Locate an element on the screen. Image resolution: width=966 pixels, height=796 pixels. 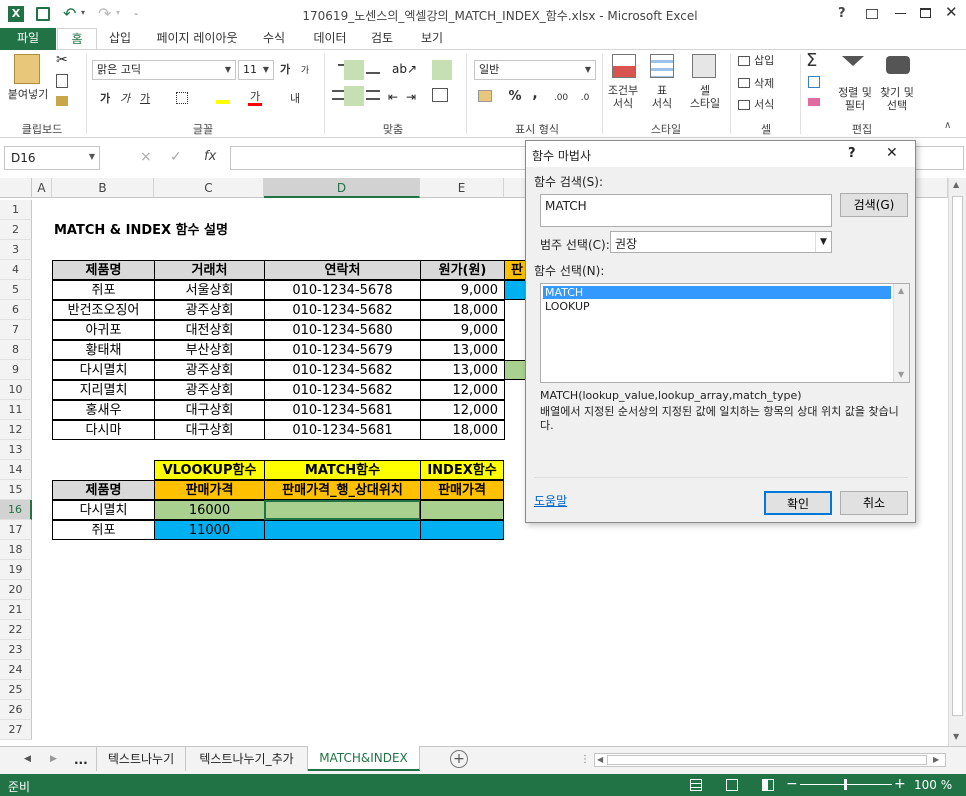
accounting-format-icon is located at coordinates (485, 96).